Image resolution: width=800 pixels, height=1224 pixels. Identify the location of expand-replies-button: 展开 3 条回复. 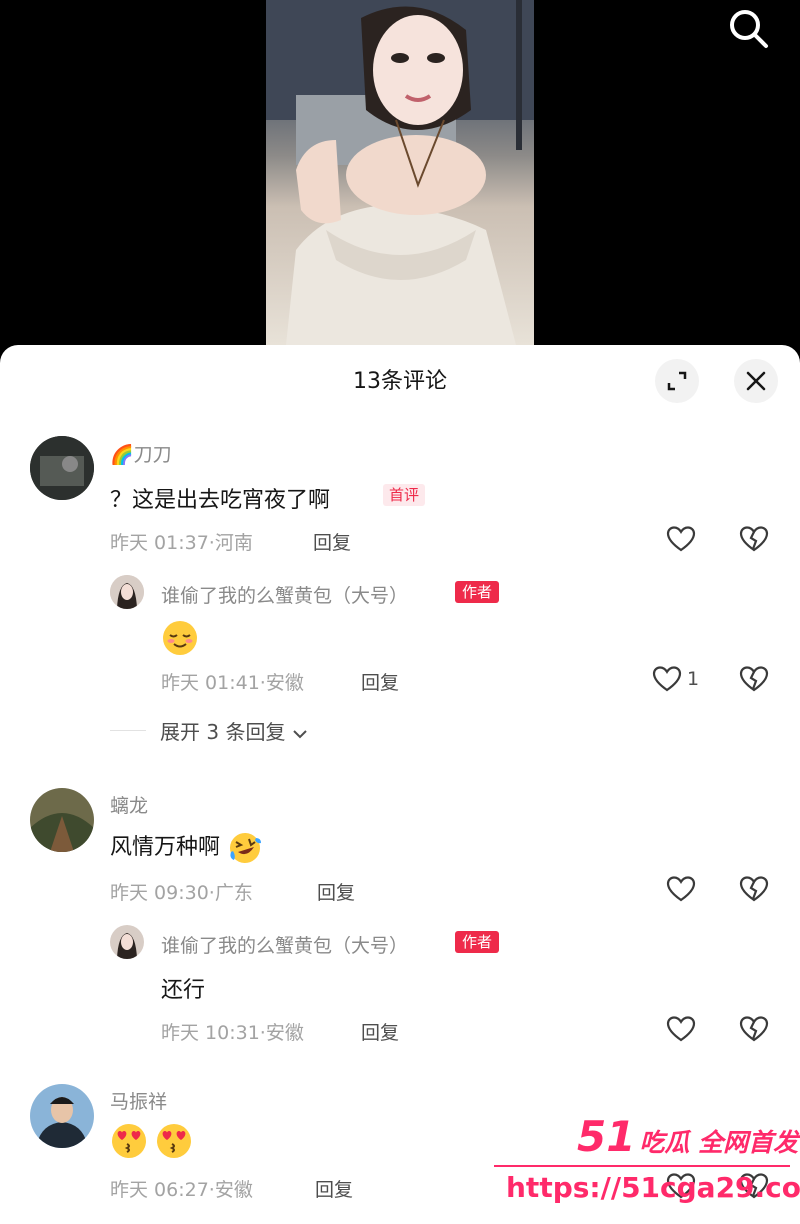
(234, 730).